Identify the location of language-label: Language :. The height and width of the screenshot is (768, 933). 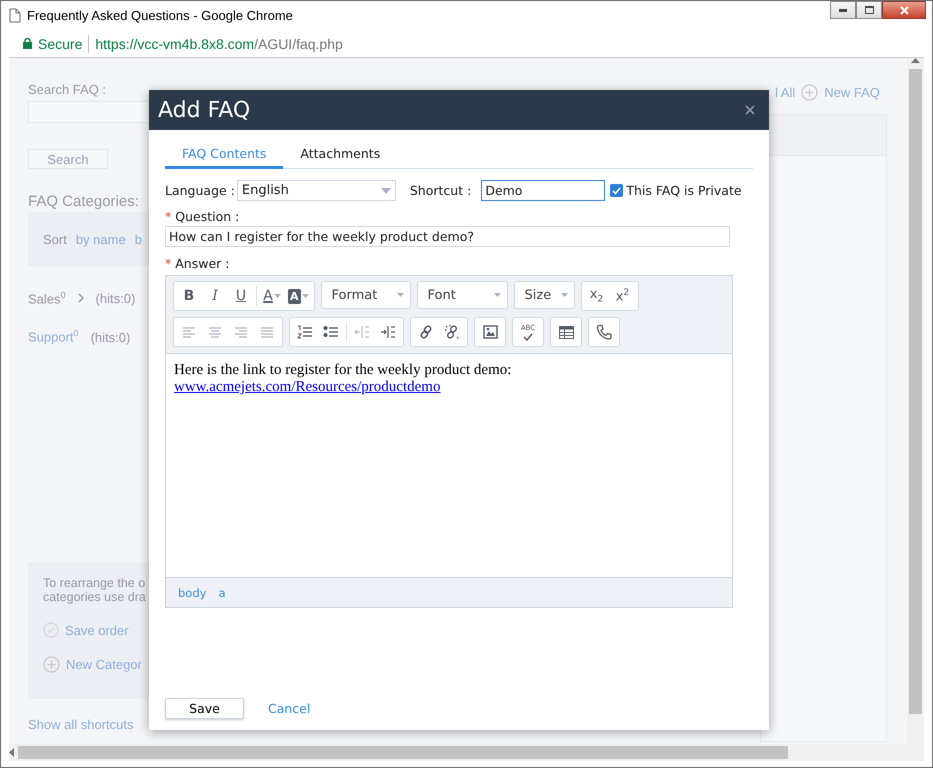
(200, 190).